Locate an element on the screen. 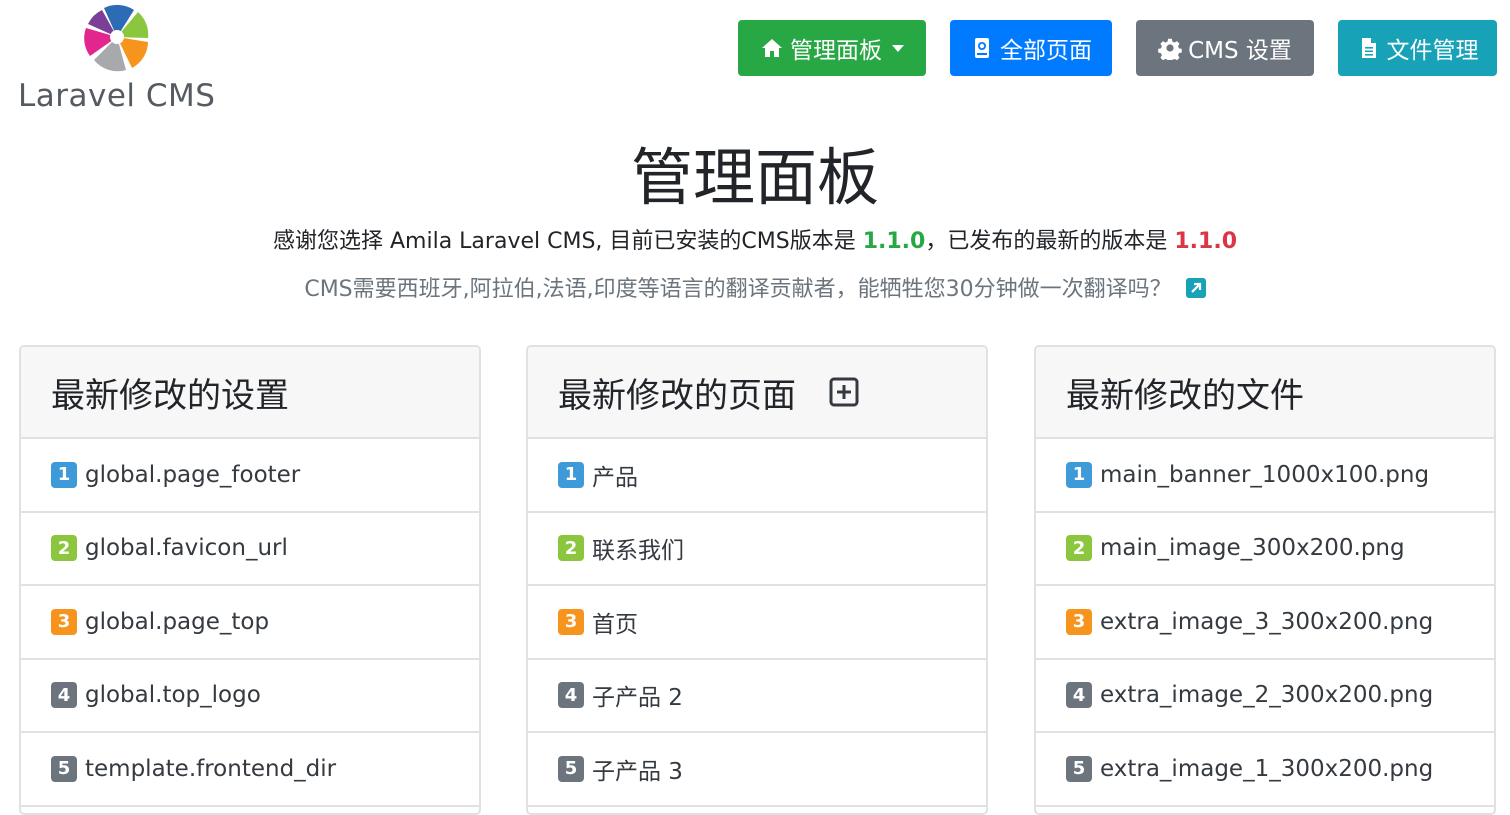 This screenshot has width=1510, height=815. external-link-icon is located at coordinates (1195, 288).